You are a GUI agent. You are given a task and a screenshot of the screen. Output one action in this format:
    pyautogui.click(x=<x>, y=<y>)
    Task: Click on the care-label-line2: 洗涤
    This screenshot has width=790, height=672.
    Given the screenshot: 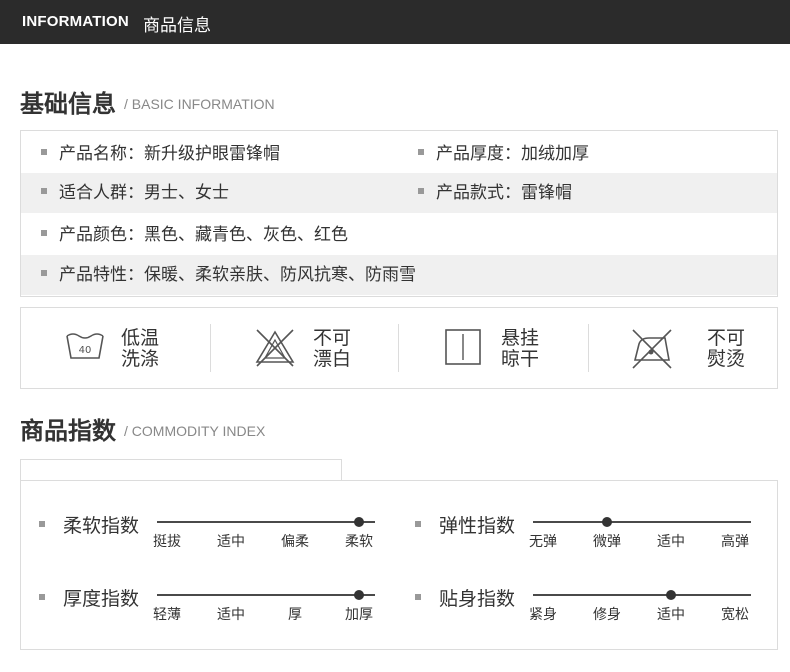 What is the action you would take?
    pyautogui.click(x=140, y=359)
    